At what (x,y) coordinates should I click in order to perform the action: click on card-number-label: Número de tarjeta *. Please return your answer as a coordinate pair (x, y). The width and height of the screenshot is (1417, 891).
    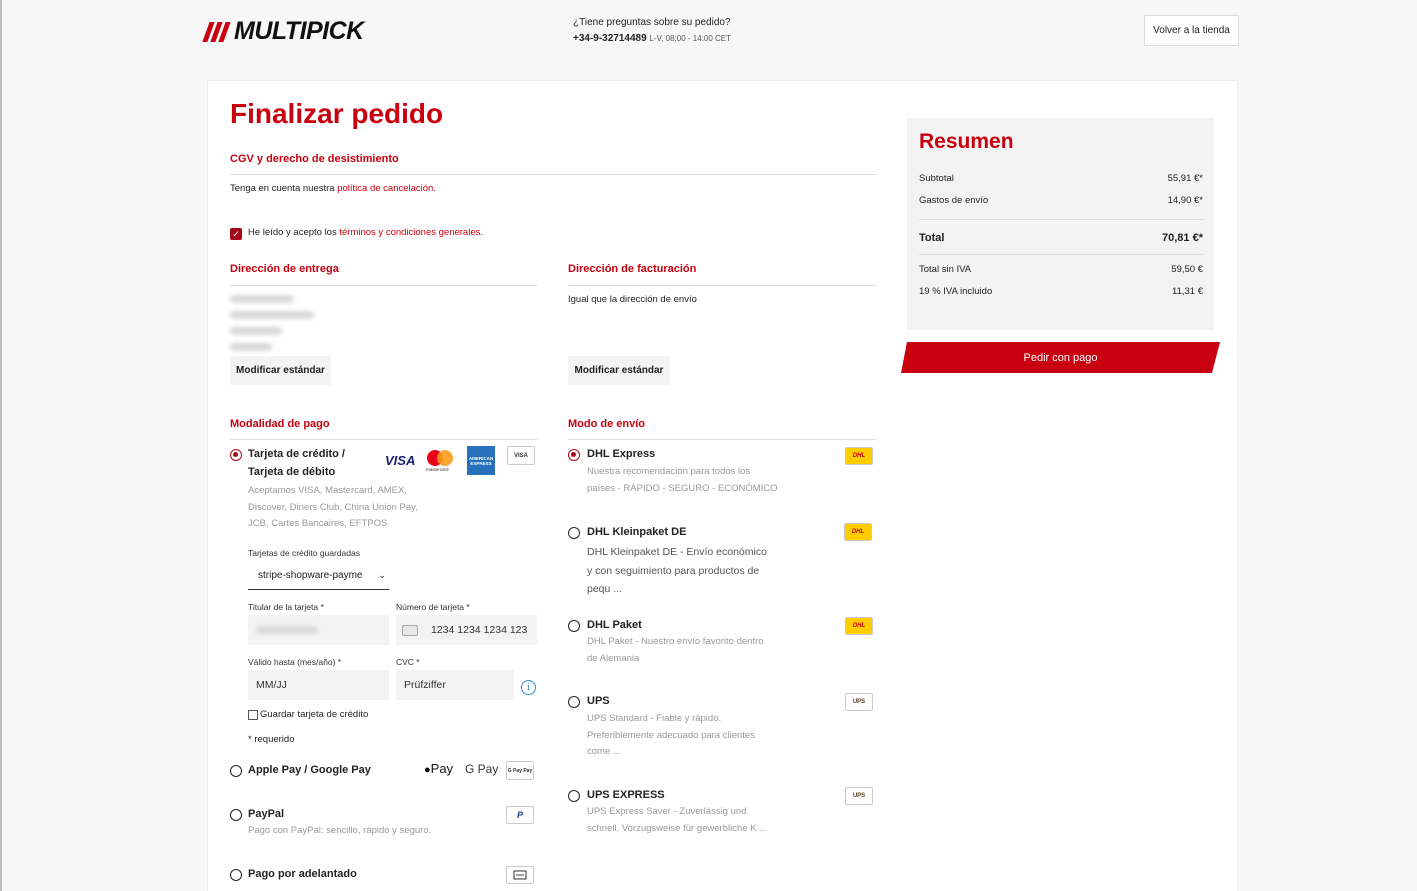
    Looking at the image, I should click on (433, 607).